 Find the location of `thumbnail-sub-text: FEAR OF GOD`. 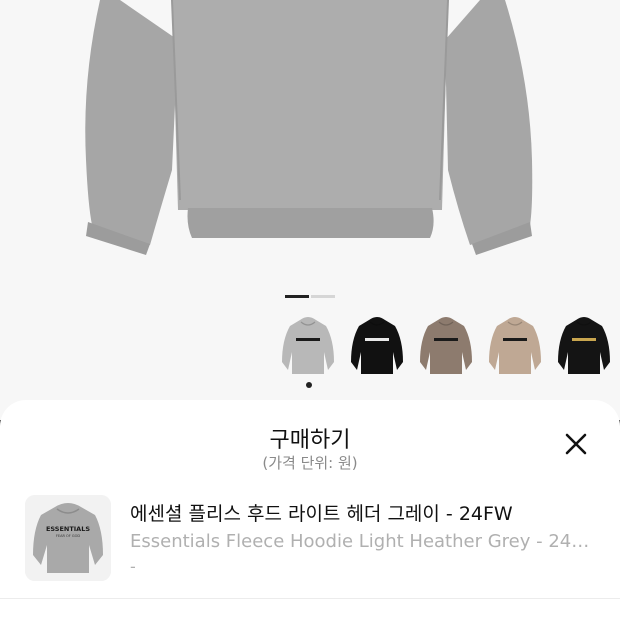

thumbnail-sub-text: FEAR OF GOD is located at coordinates (68, 536).